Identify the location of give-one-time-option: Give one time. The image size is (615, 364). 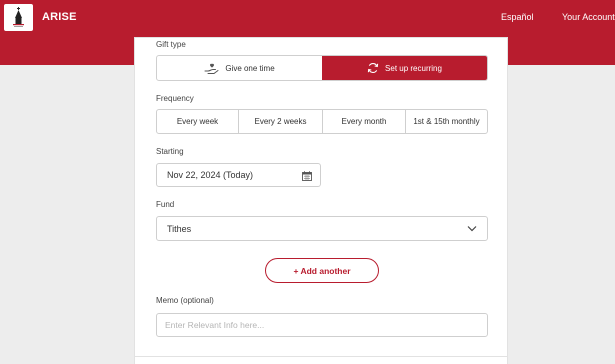
(239, 68).